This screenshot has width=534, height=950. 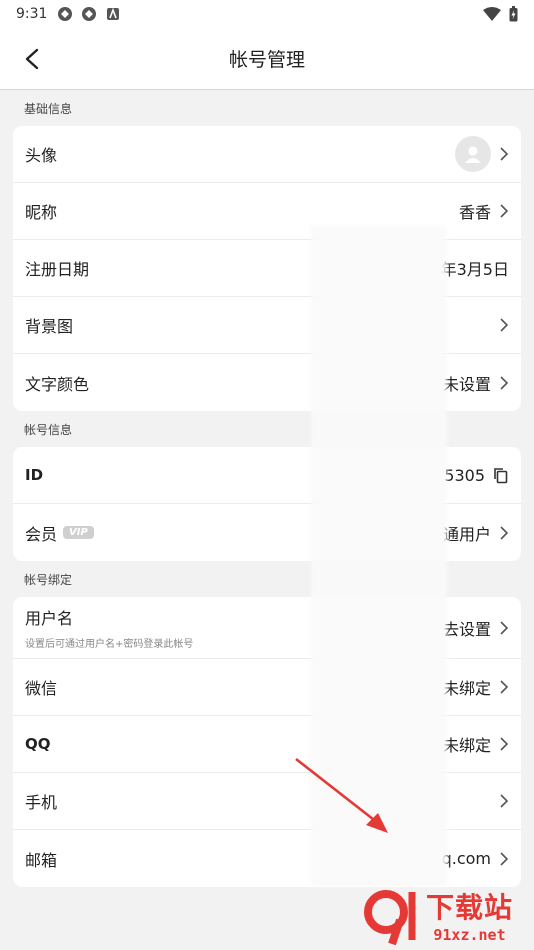 What do you see at coordinates (474, 212) in the screenshot?
I see `row-value: 香香` at bounding box center [474, 212].